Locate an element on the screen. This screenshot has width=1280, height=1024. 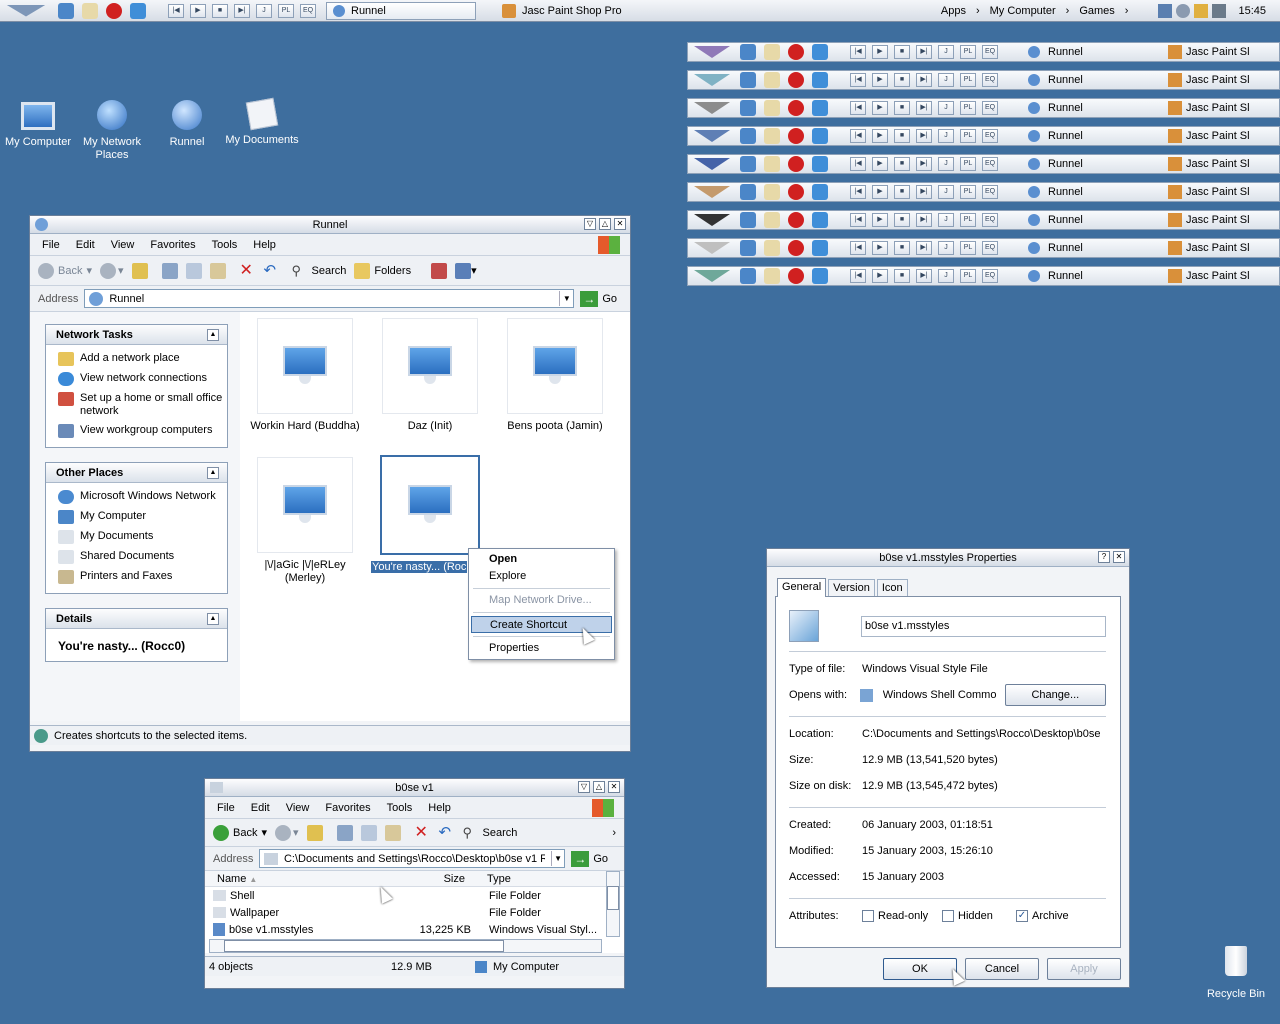
paste-icon is located at coordinates (217, 270).